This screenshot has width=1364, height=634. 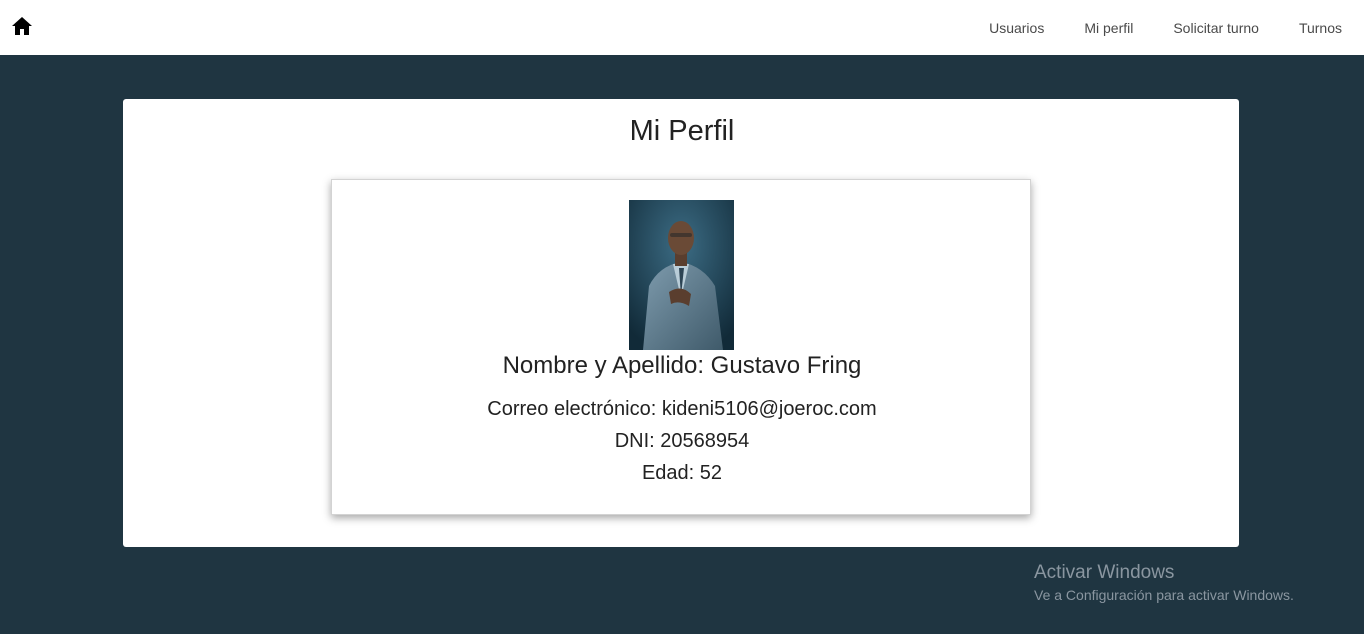 I want to click on nav-link-solicitar-turno: Solicitar turno, so click(x=1216, y=28).